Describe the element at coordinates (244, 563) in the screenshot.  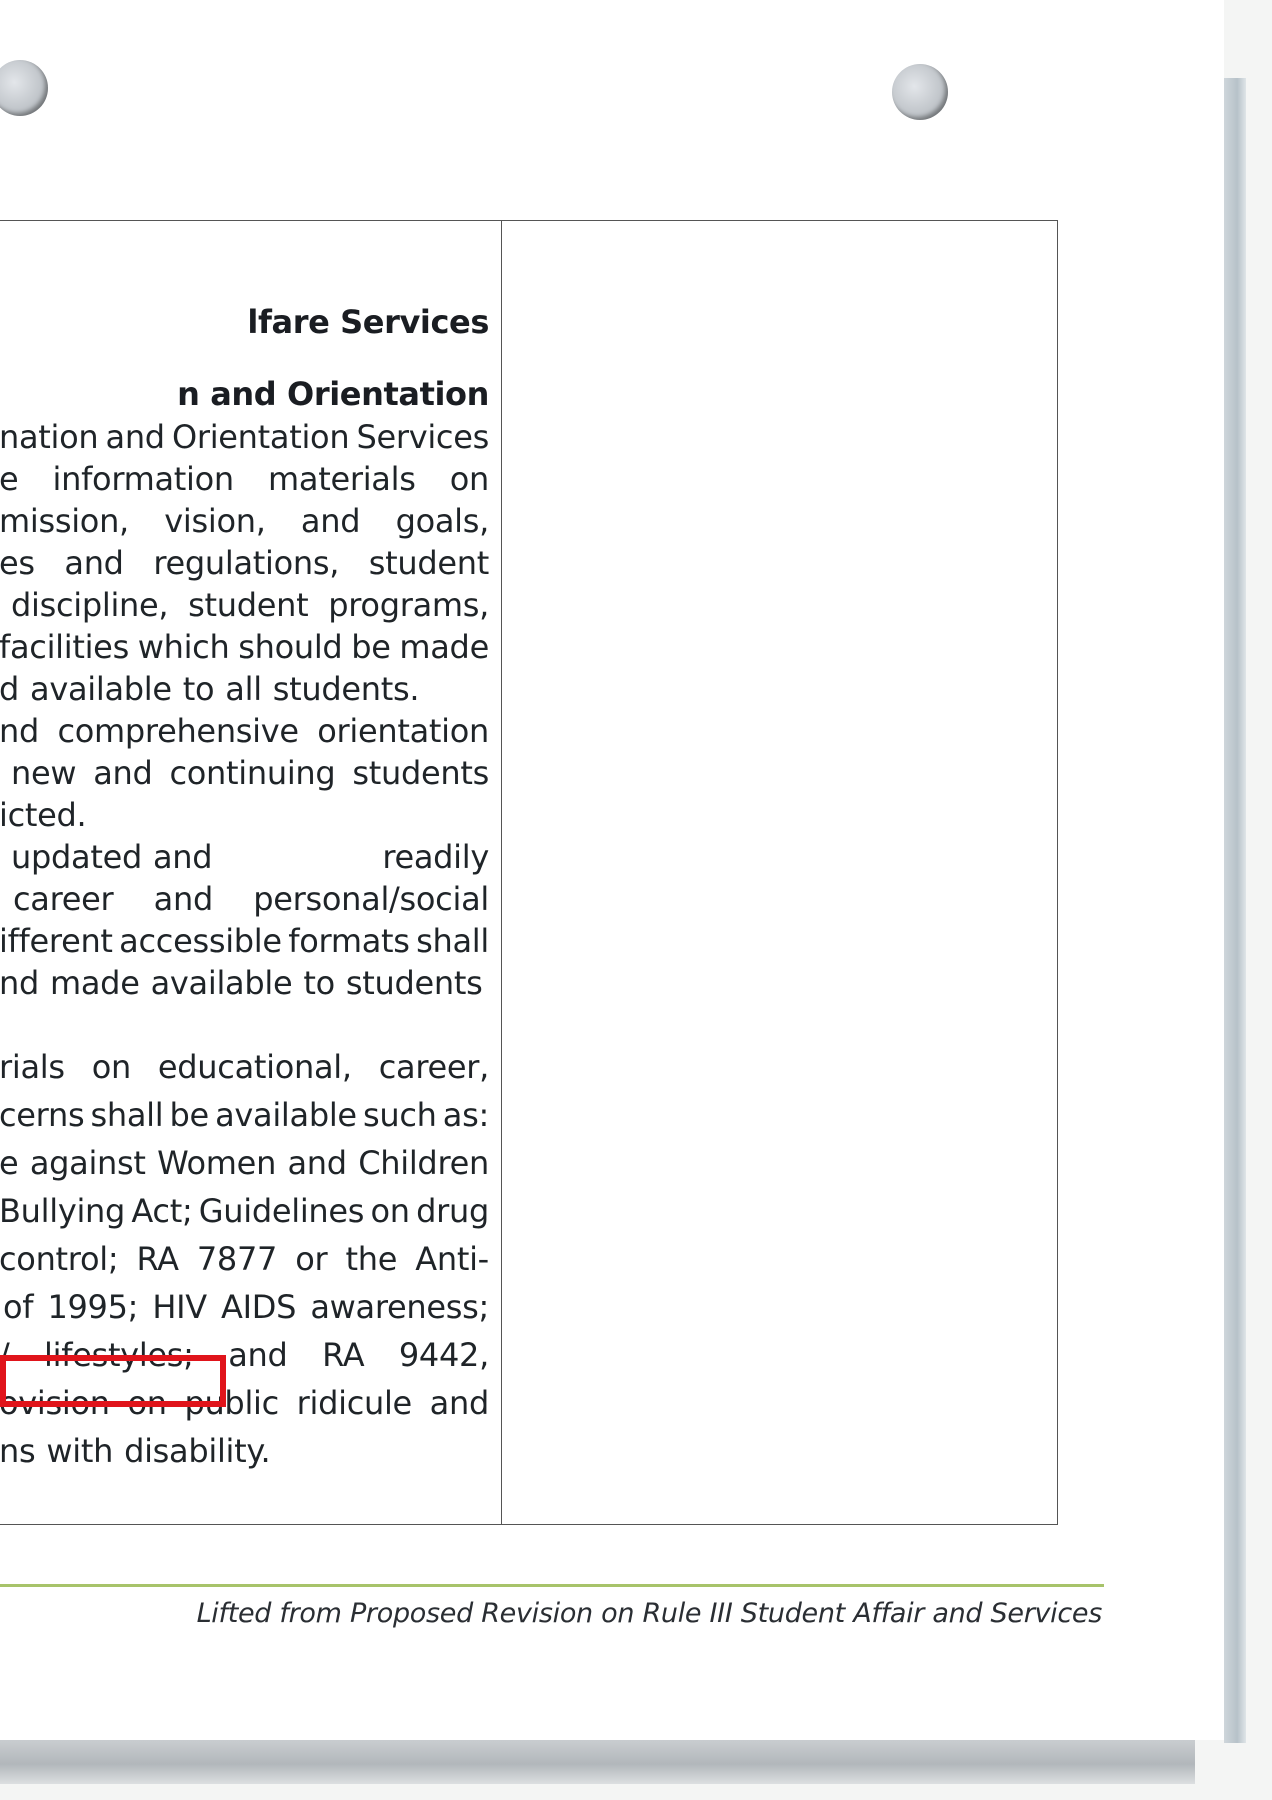
I see `text-line: es and regulations, student` at that location.